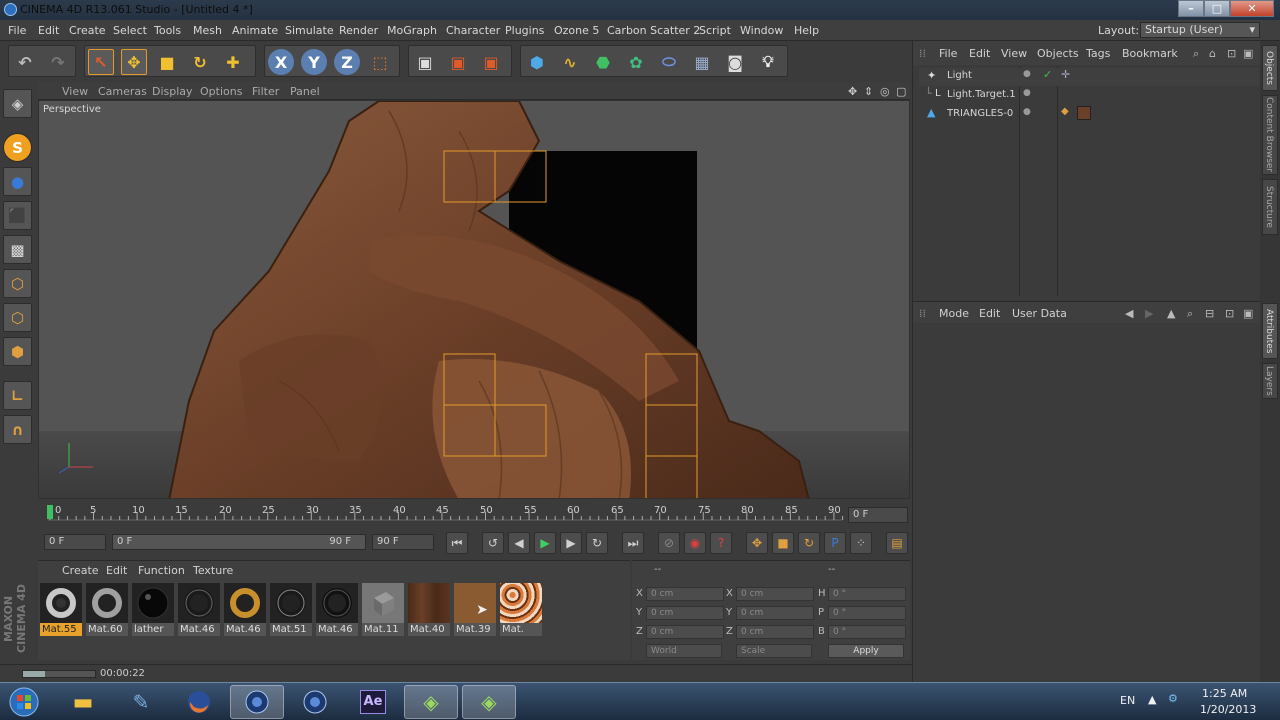 This screenshot has height=720, width=1280. Describe the element at coordinates (17, 317) in the screenshot. I see `edges-mode-icon: ⬡` at that location.